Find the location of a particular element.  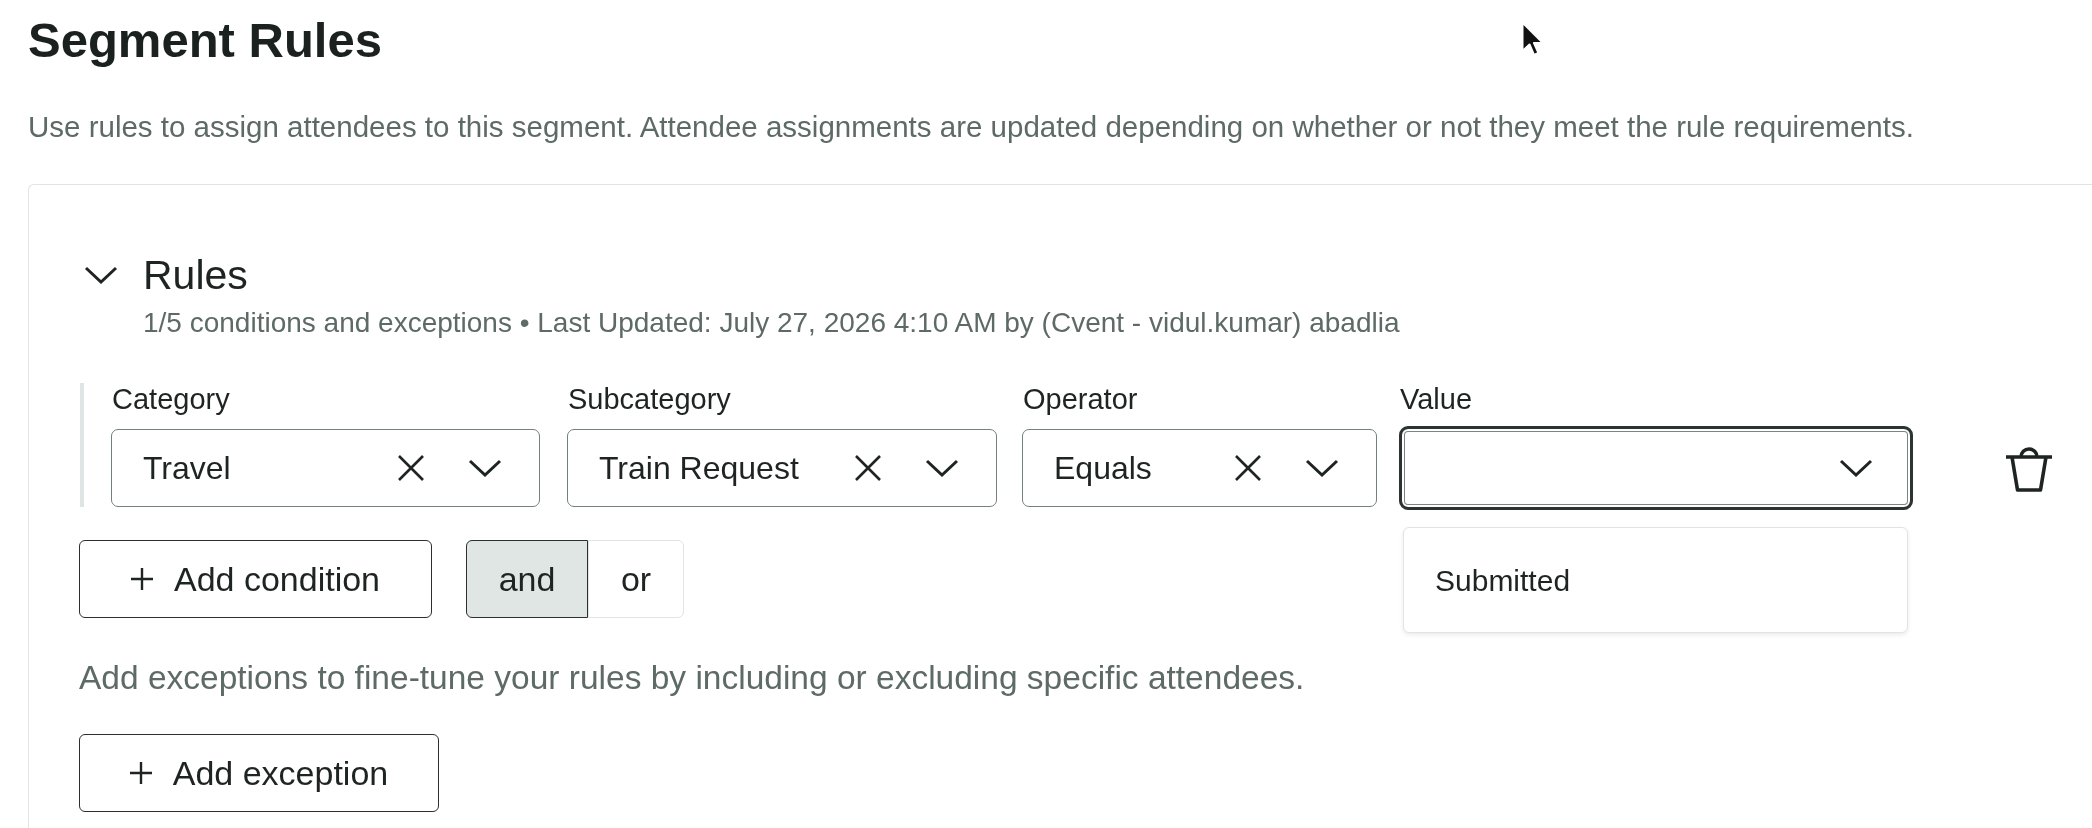

logic-toggle-option: or is located at coordinates (636, 579).